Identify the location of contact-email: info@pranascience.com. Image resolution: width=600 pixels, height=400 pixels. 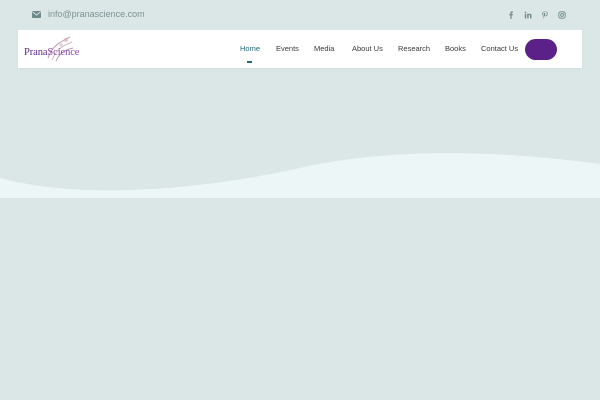
(88, 14).